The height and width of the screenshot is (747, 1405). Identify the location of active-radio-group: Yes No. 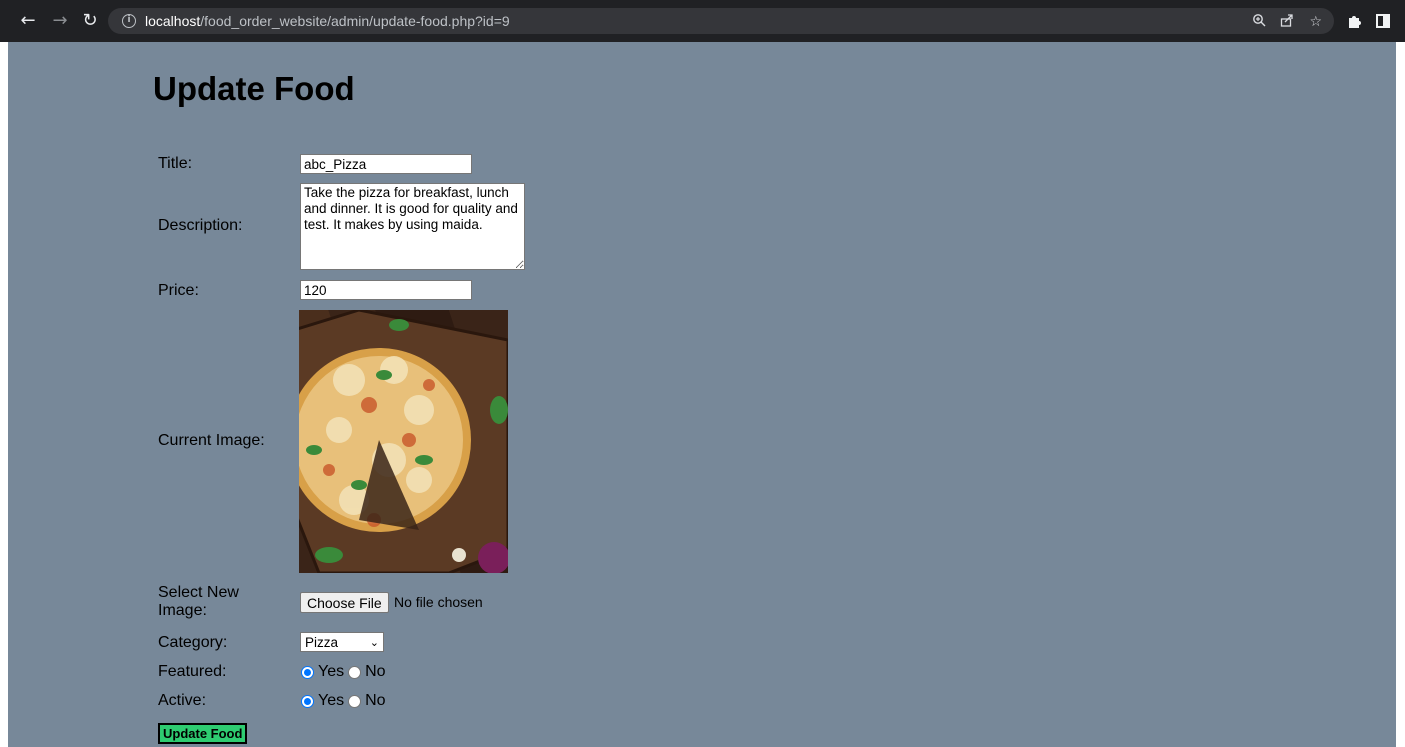
(343, 701).